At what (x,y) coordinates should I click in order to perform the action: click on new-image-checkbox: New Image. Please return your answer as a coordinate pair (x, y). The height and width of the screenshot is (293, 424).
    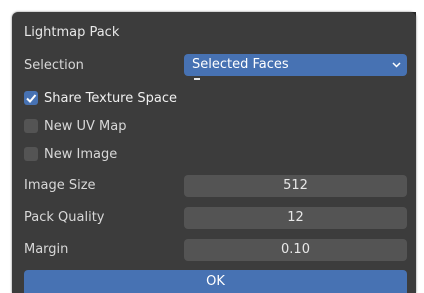
    Looking at the image, I should click on (70, 154).